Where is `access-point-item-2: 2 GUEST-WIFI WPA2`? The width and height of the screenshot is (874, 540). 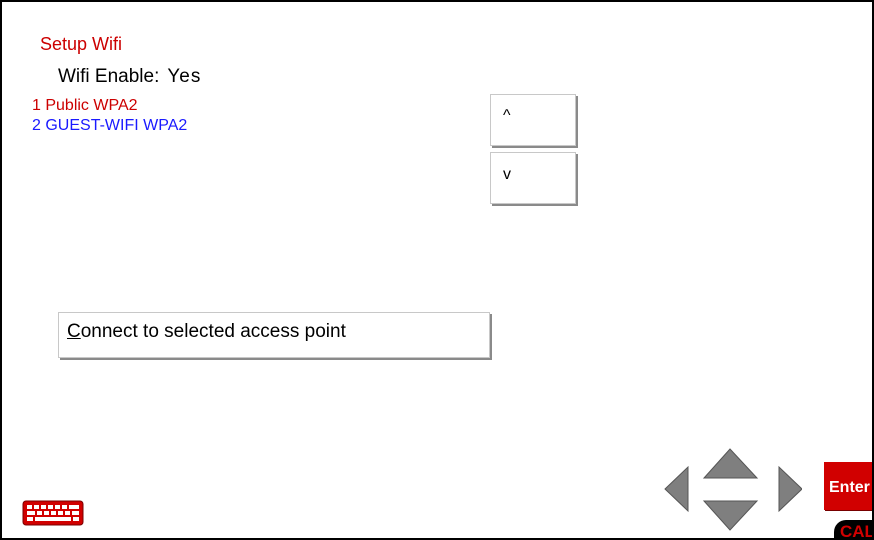 access-point-item-2: 2 GUEST-WIFI WPA2 is located at coordinates (109, 126).